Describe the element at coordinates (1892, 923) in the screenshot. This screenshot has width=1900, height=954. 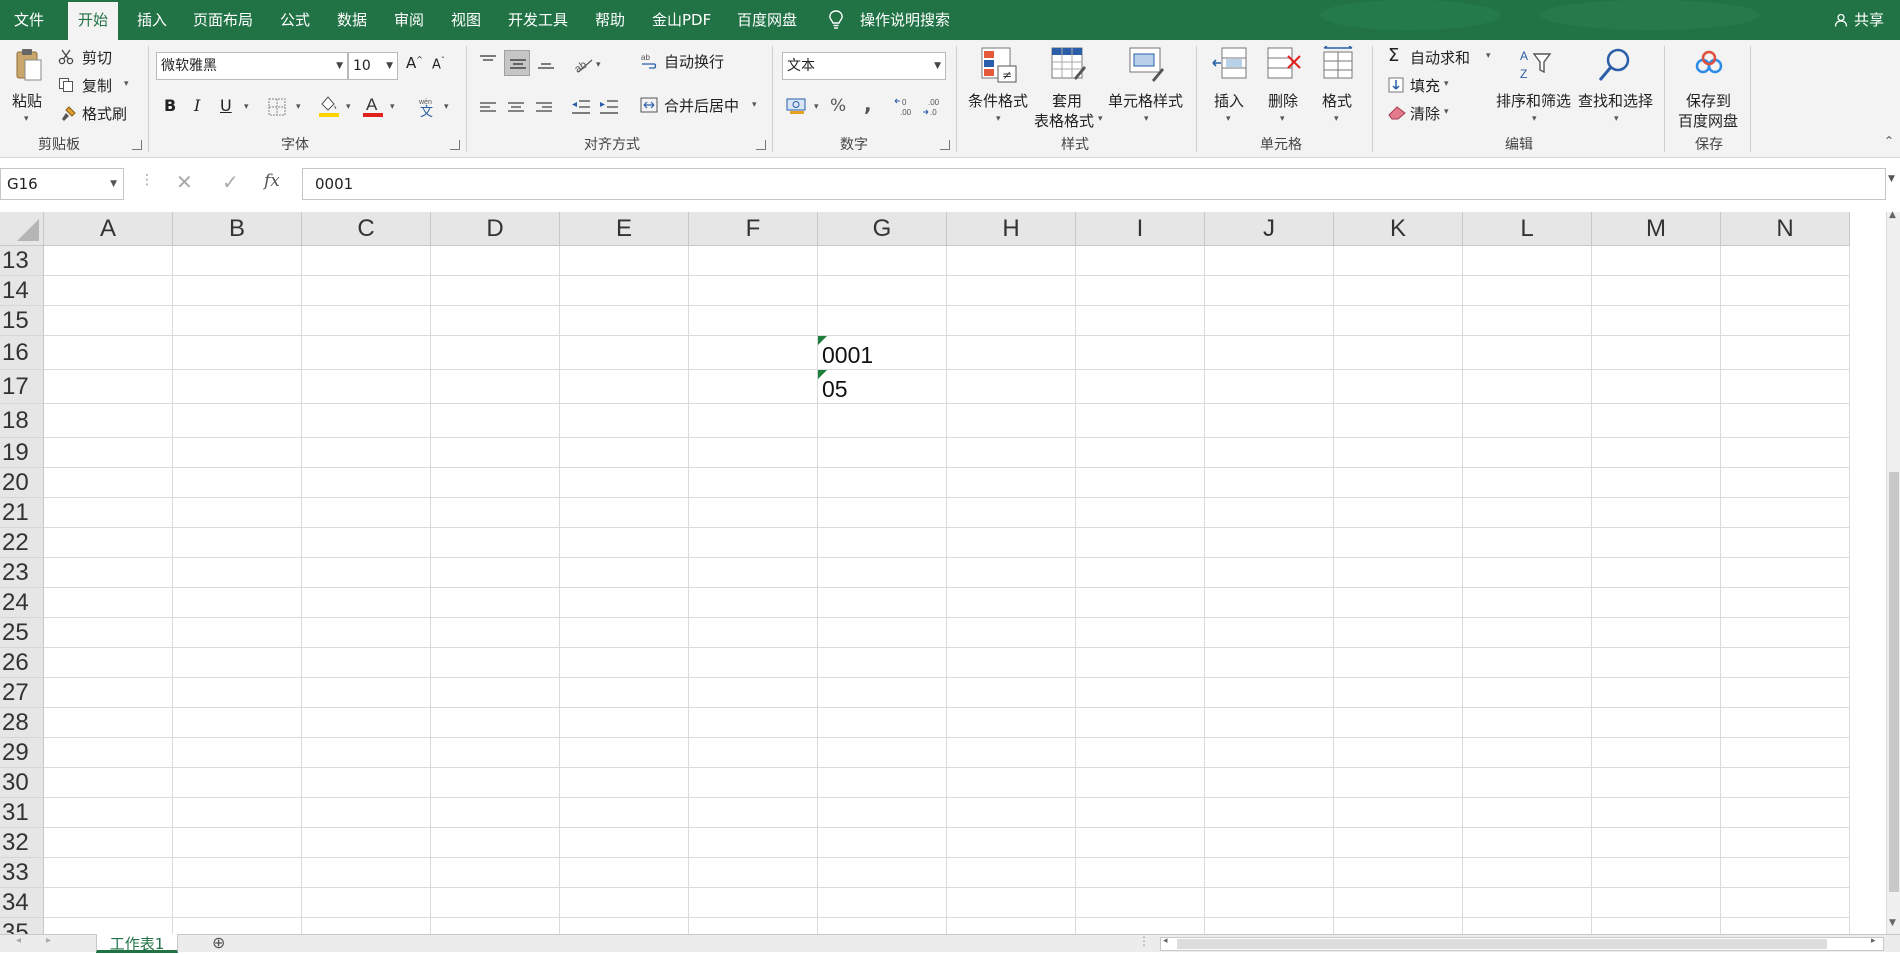
I see `scroll-down-arrow: ▼` at that location.